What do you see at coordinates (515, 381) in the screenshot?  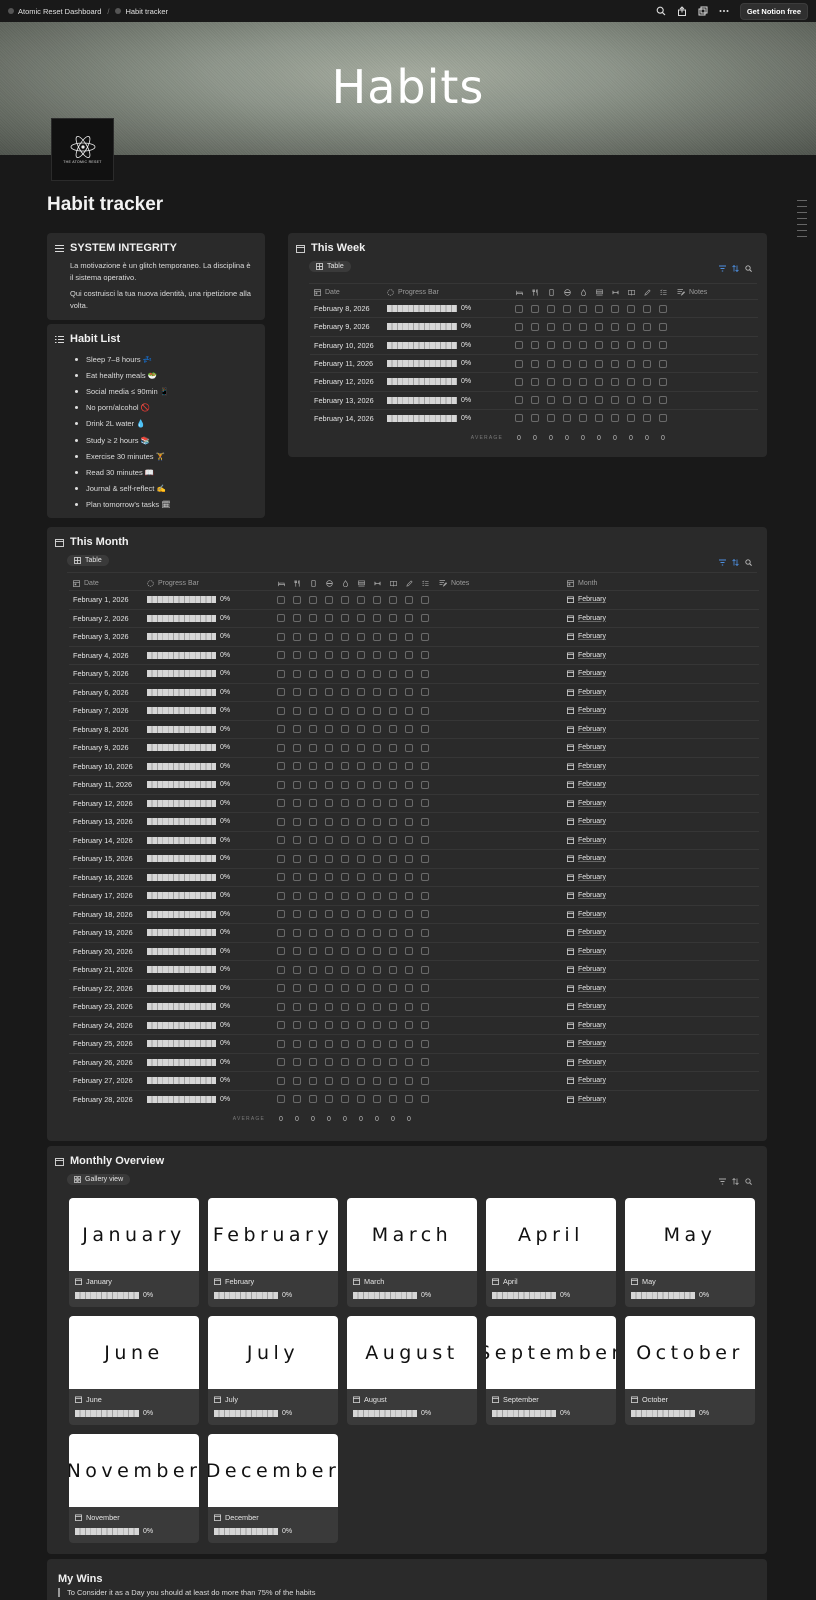 I see `table-row: February 12, 2026 0%` at bounding box center [515, 381].